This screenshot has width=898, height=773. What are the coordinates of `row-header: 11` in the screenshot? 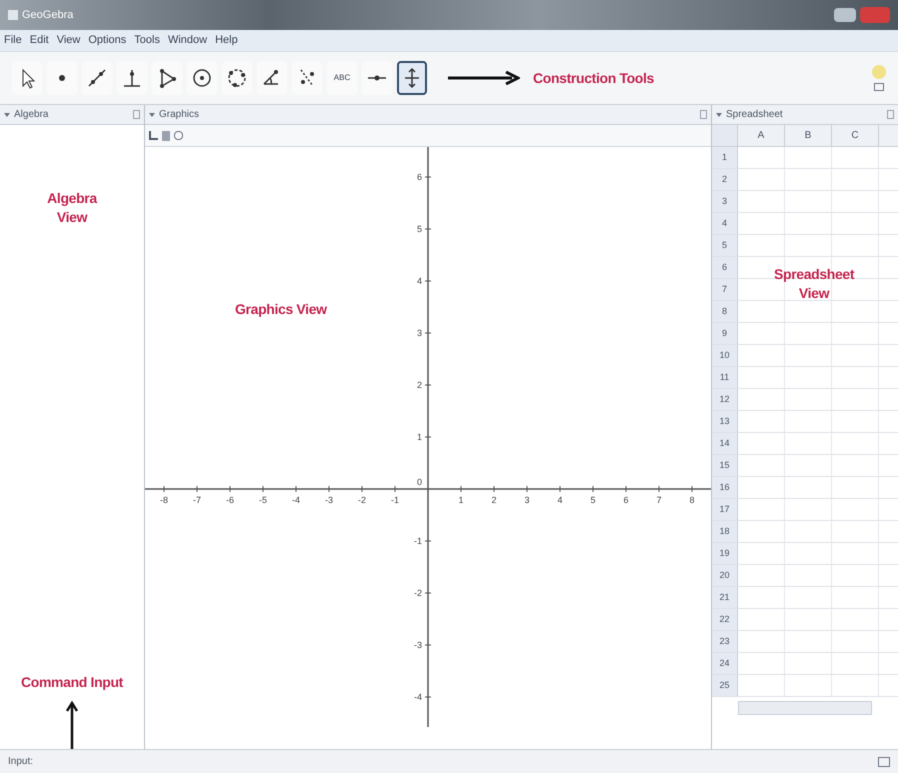 It's located at (725, 377).